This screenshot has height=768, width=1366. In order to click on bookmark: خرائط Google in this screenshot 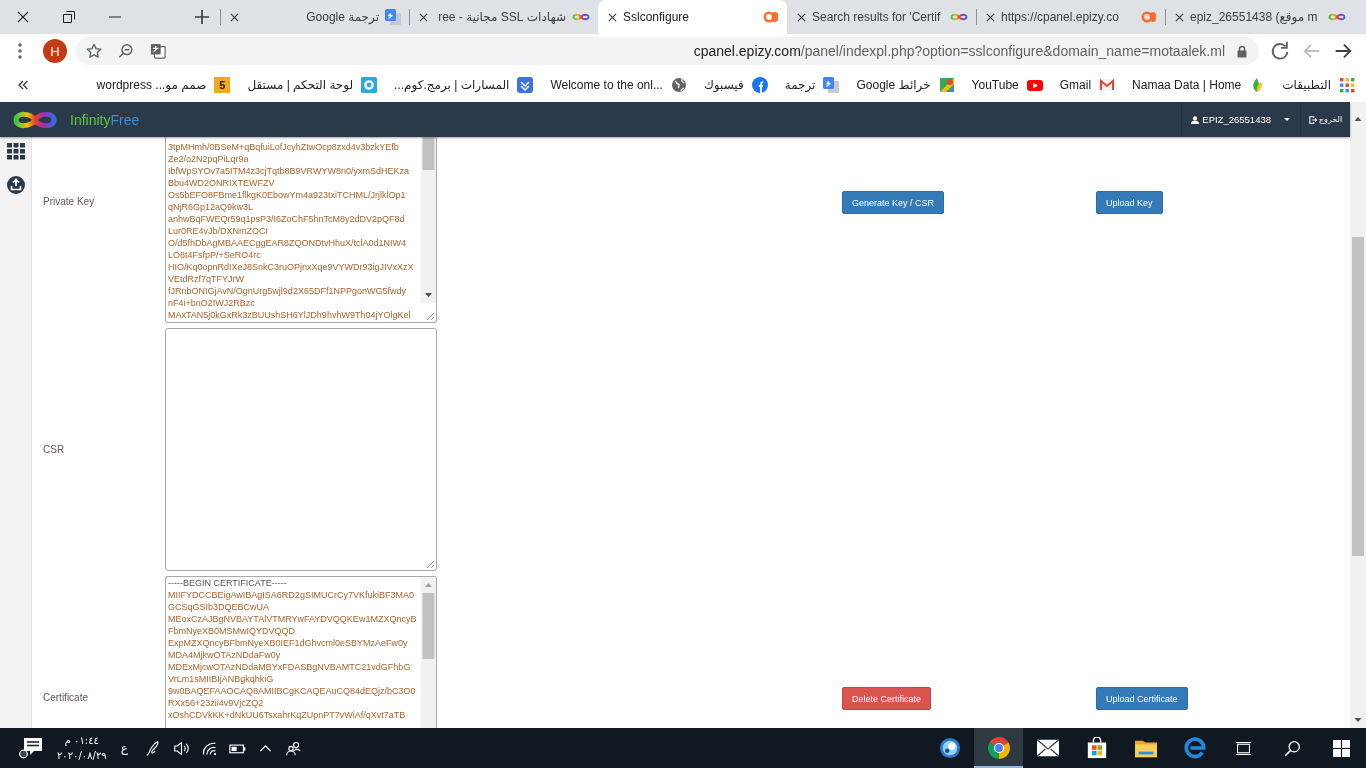, I will do `click(905, 85)`.